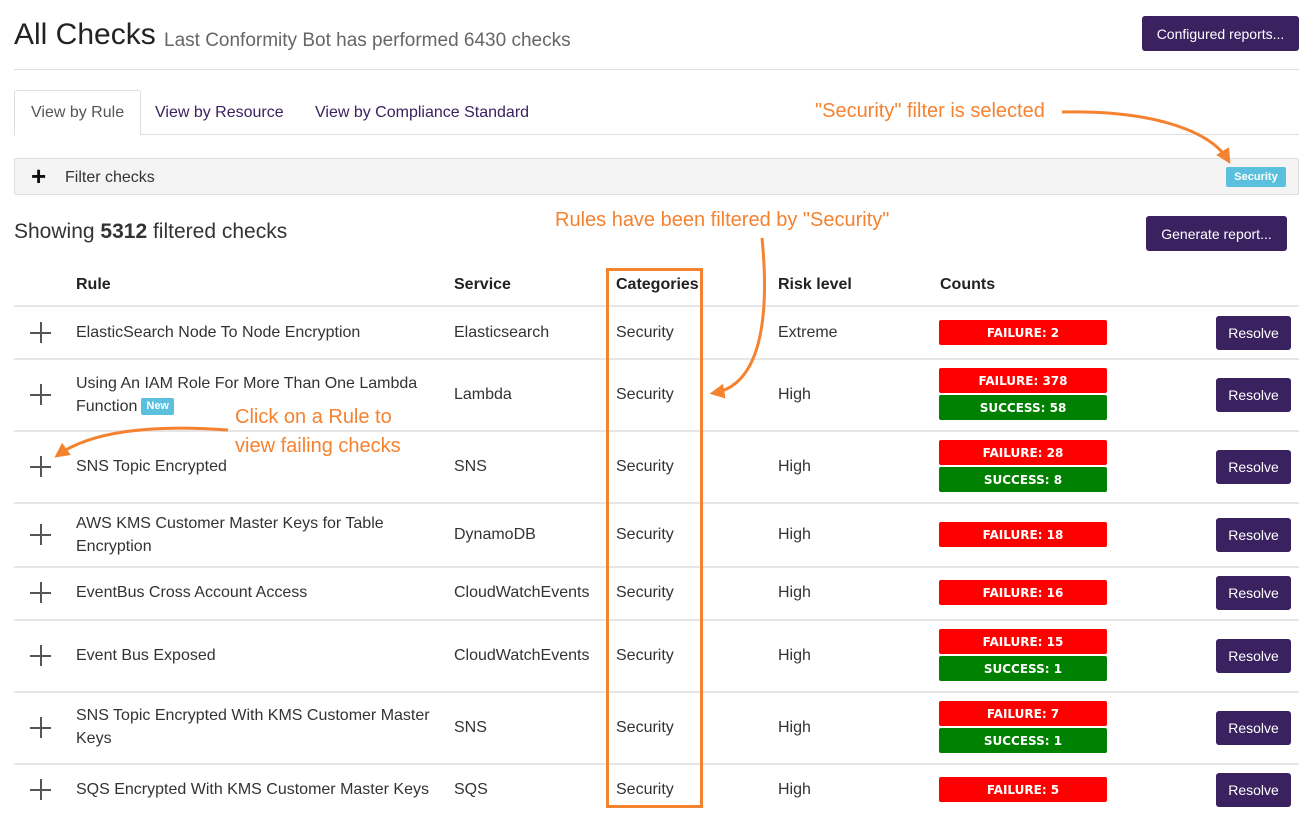 The height and width of the screenshot is (814, 1311). What do you see at coordinates (471, 789) in the screenshot?
I see `service-cell: SQS` at bounding box center [471, 789].